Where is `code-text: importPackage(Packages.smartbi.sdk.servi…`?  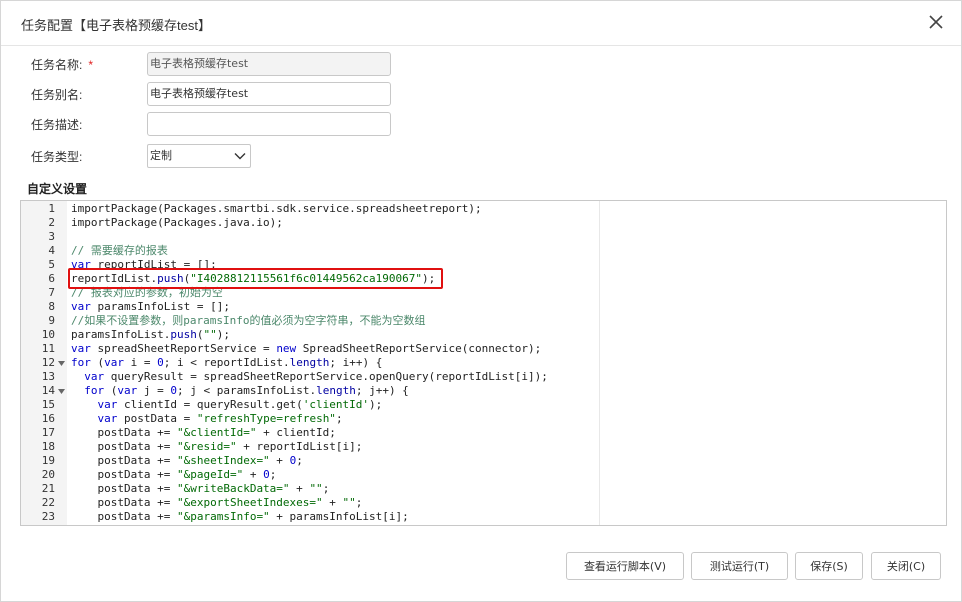 code-text: importPackage(Packages.smartbi.sdk.servi… is located at coordinates (276, 208).